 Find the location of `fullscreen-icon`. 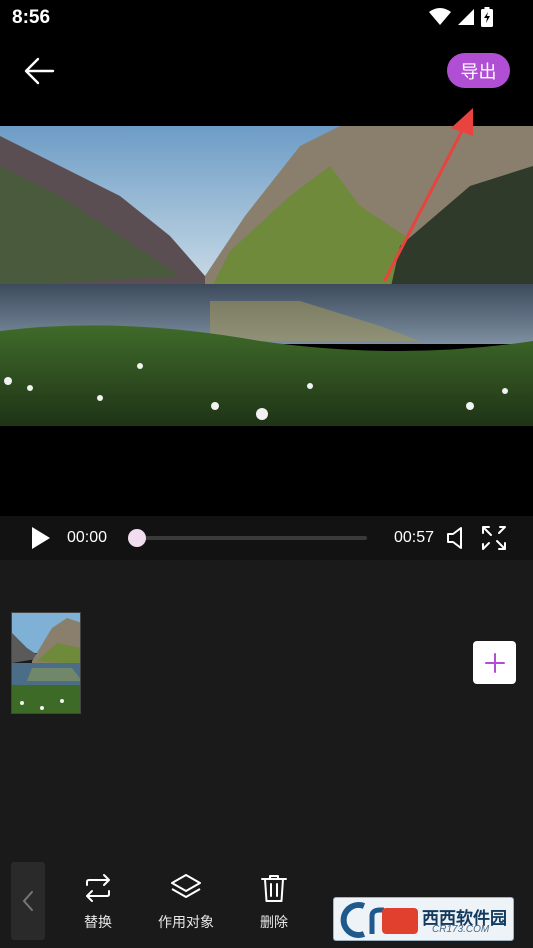

fullscreen-icon is located at coordinates (494, 538).